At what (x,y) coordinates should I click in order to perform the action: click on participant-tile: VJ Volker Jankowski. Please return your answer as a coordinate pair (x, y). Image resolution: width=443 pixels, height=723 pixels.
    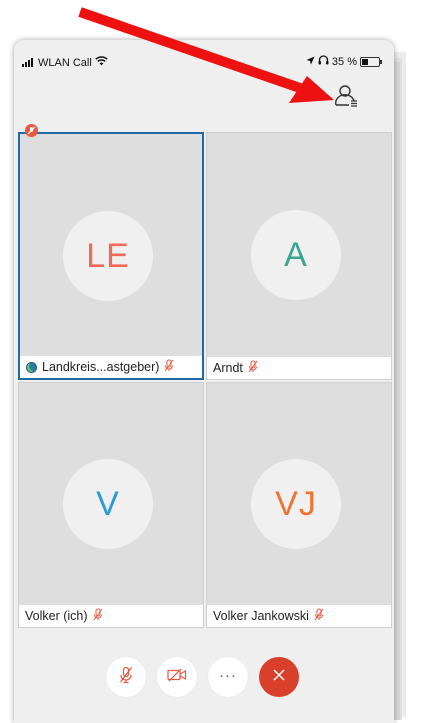
    Looking at the image, I should click on (299, 505).